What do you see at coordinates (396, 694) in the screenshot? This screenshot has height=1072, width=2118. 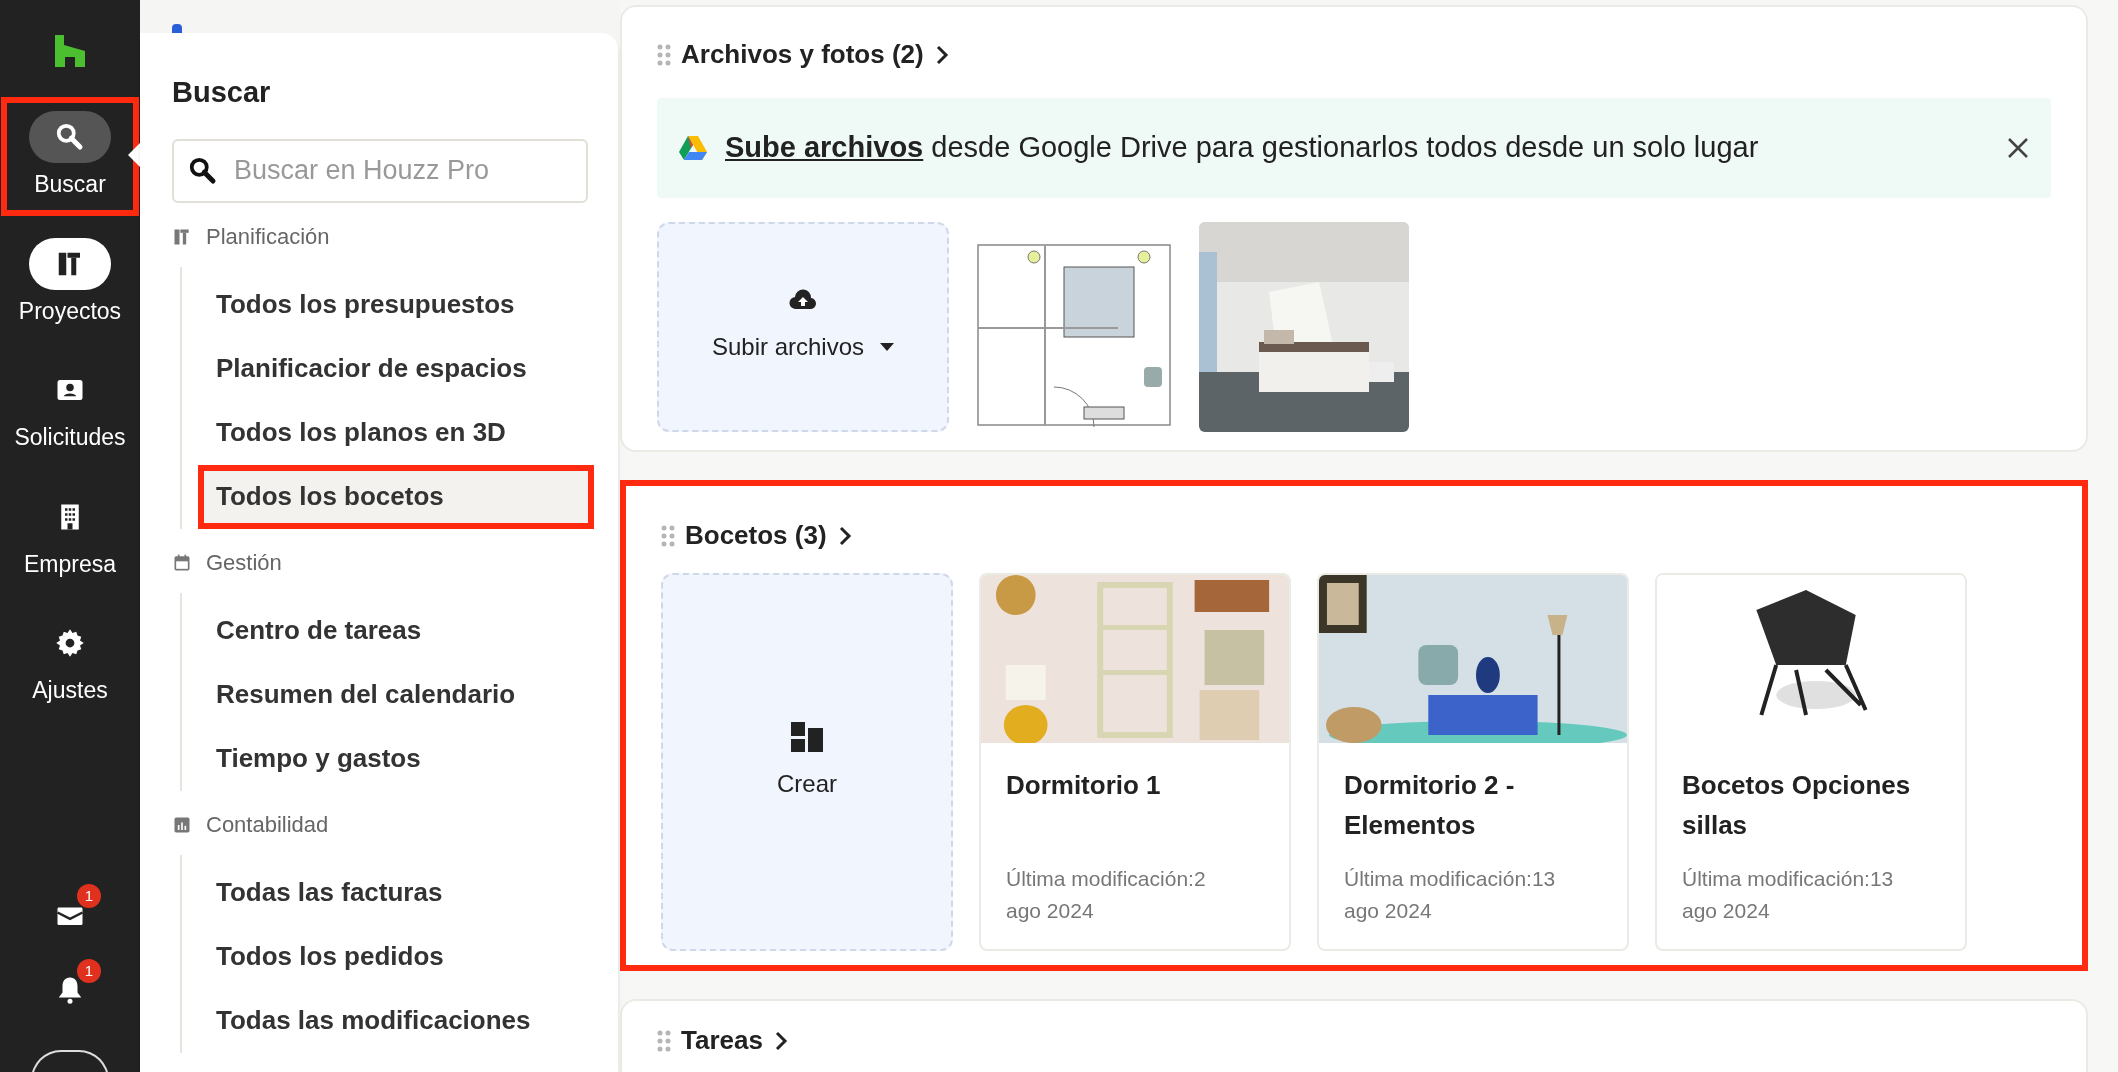 I see `menu-item: Resumen del calendario` at bounding box center [396, 694].